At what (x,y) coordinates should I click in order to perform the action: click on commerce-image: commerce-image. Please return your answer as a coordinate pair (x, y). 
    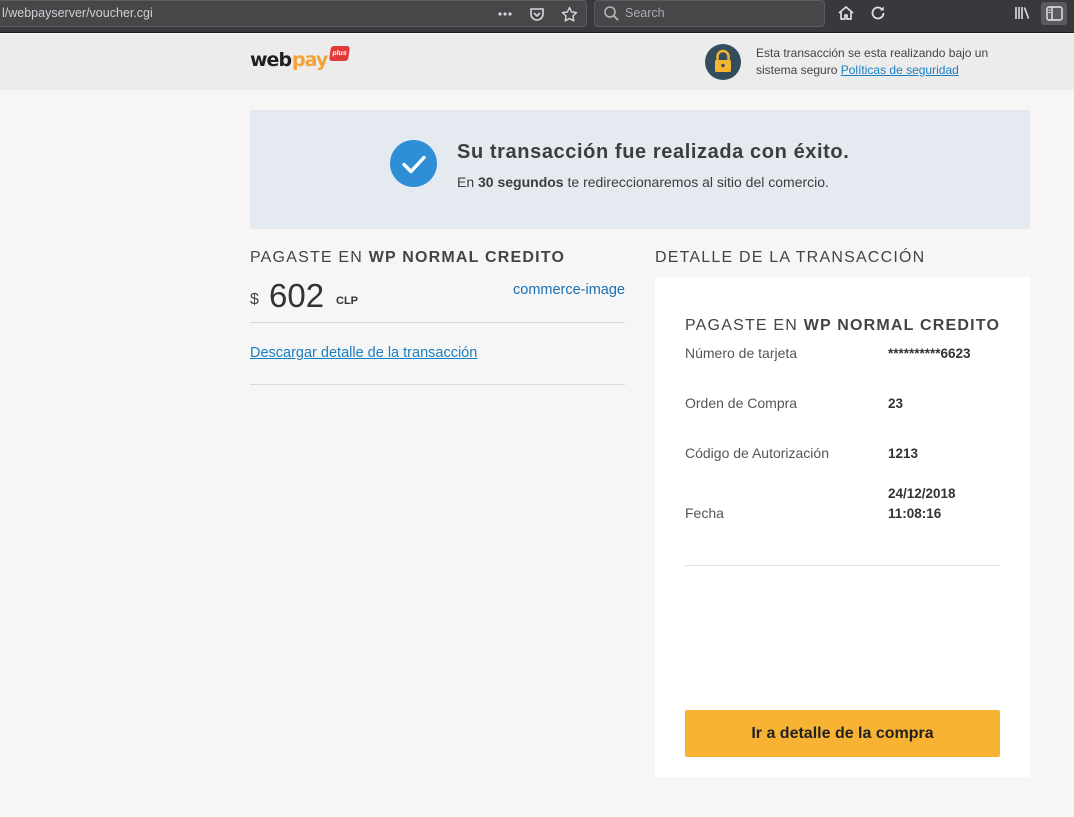
    Looking at the image, I should click on (569, 290).